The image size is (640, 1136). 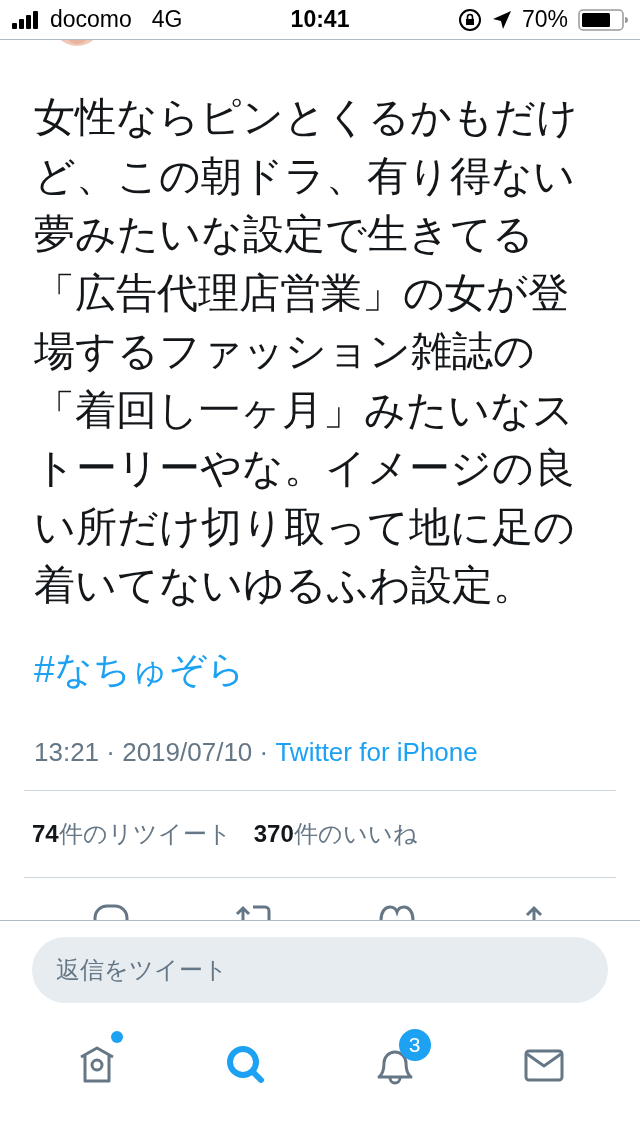 I want to click on battery-icon, so click(x=603, y=19).